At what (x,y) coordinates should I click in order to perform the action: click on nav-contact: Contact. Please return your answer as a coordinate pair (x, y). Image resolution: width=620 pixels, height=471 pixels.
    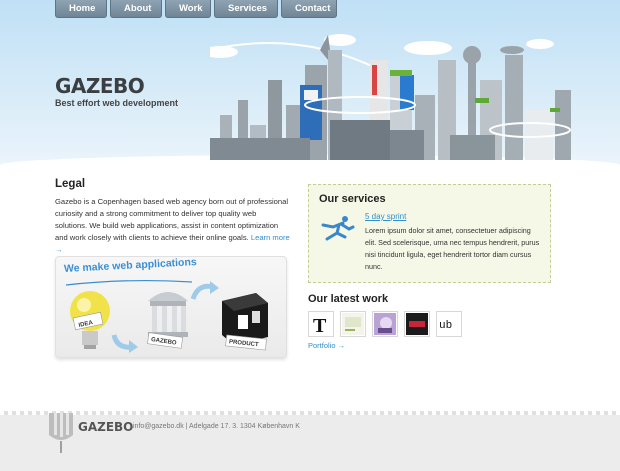
    Looking at the image, I should click on (309, 9).